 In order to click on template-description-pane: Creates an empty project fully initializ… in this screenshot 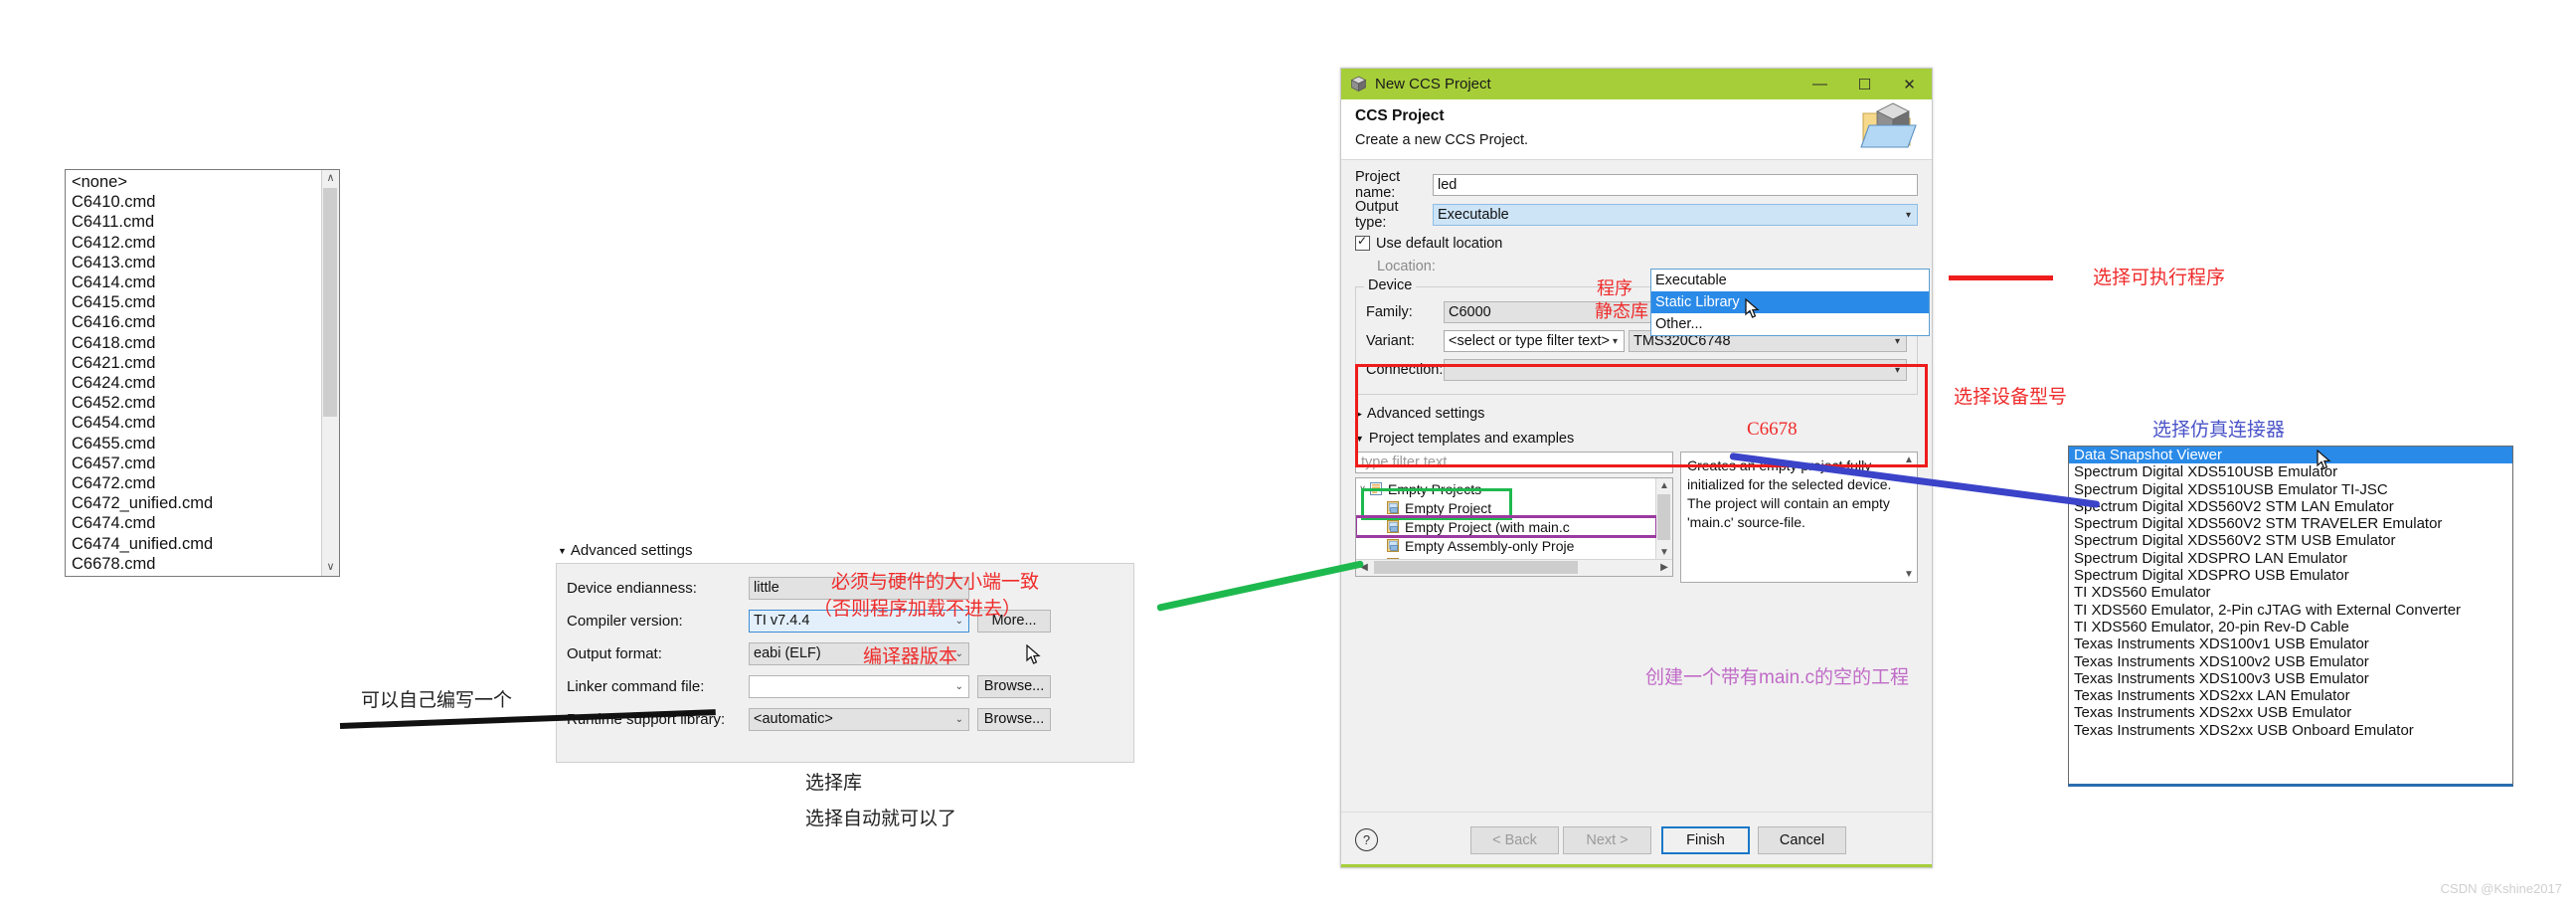, I will do `click(1799, 518)`.